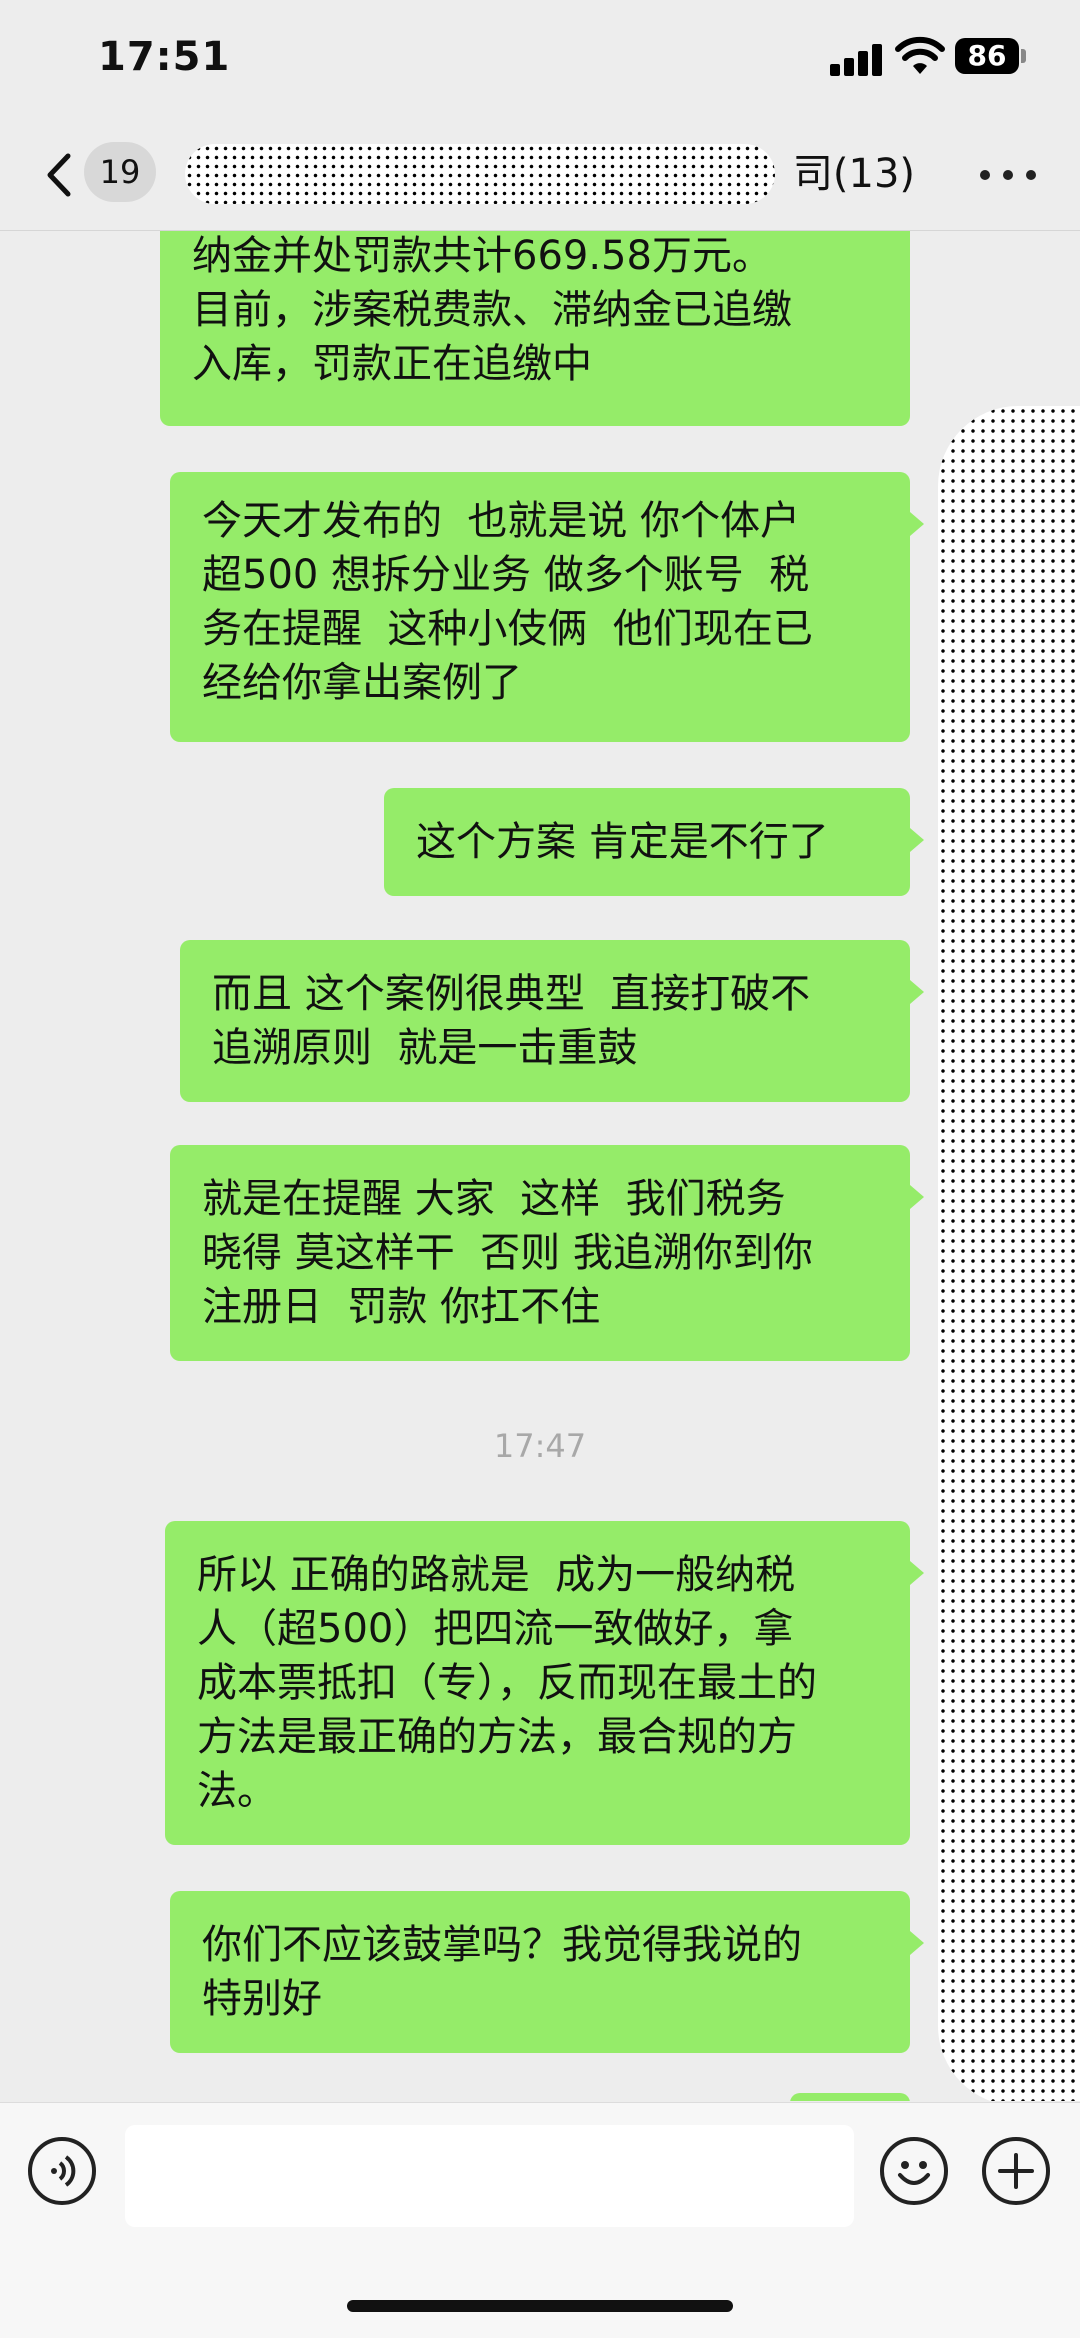  What do you see at coordinates (540, 1446) in the screenshot?
I see `message-timestamp: 17:47` at bounding box center [540, 1446].